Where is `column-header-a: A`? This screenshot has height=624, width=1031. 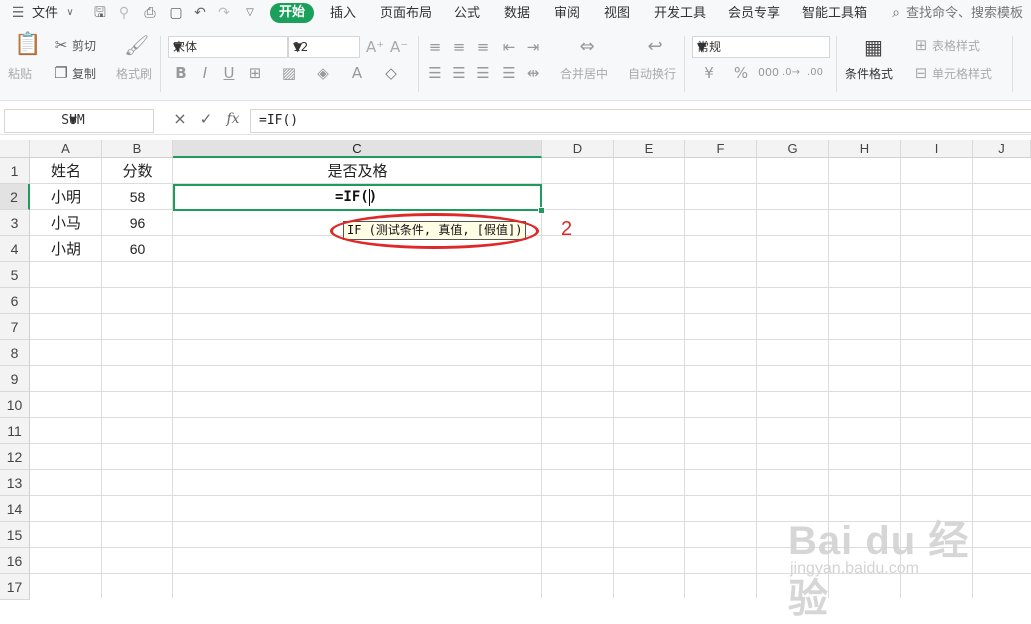
column-header-a: A is located at coordinates (66, 149).